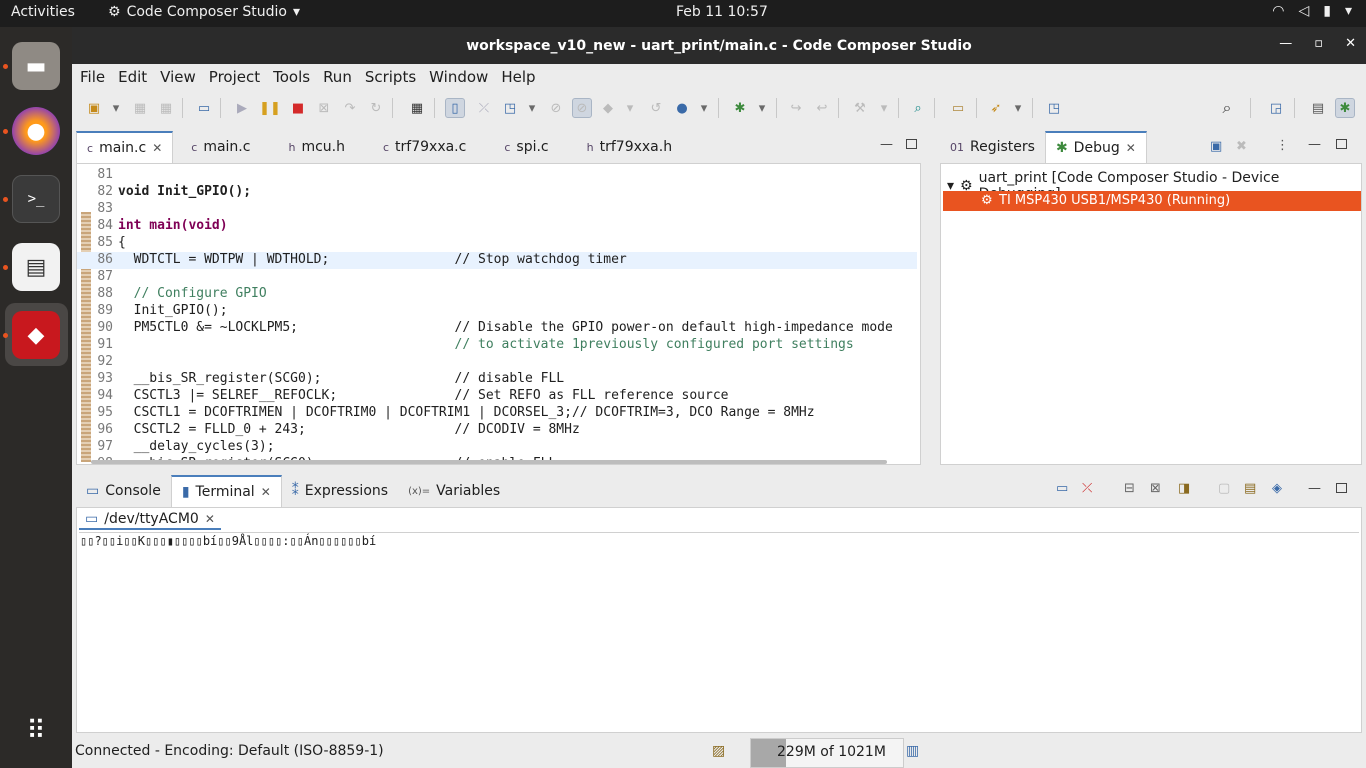 Image resolution: width=1366 pixels, height=768 pixels. I want to click on gc-trash-icon: ▥, so click(912, 751).